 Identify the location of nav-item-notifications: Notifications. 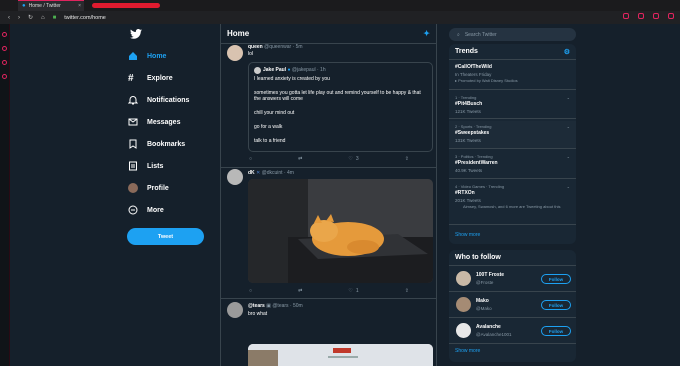
(170, 100).